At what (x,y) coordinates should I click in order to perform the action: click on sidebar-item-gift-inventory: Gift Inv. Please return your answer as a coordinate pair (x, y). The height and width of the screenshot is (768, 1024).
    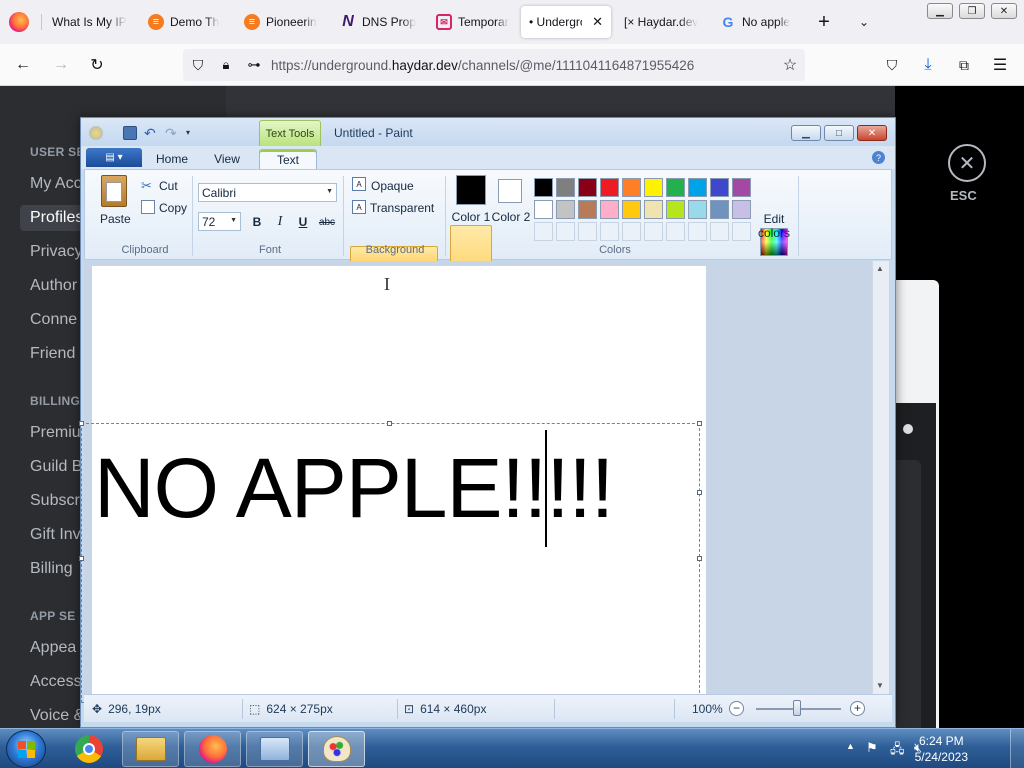
    Looking at the image, I should click on (55, 535).